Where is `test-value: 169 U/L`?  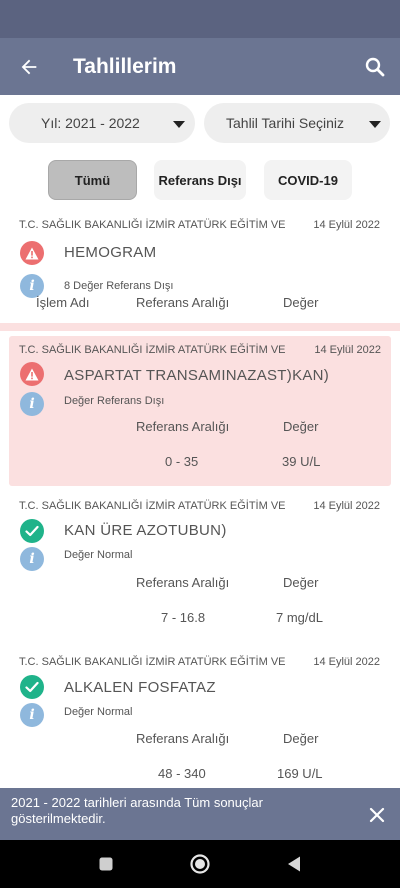
test-value: 169 U/L is located at coordinates (300, 773).